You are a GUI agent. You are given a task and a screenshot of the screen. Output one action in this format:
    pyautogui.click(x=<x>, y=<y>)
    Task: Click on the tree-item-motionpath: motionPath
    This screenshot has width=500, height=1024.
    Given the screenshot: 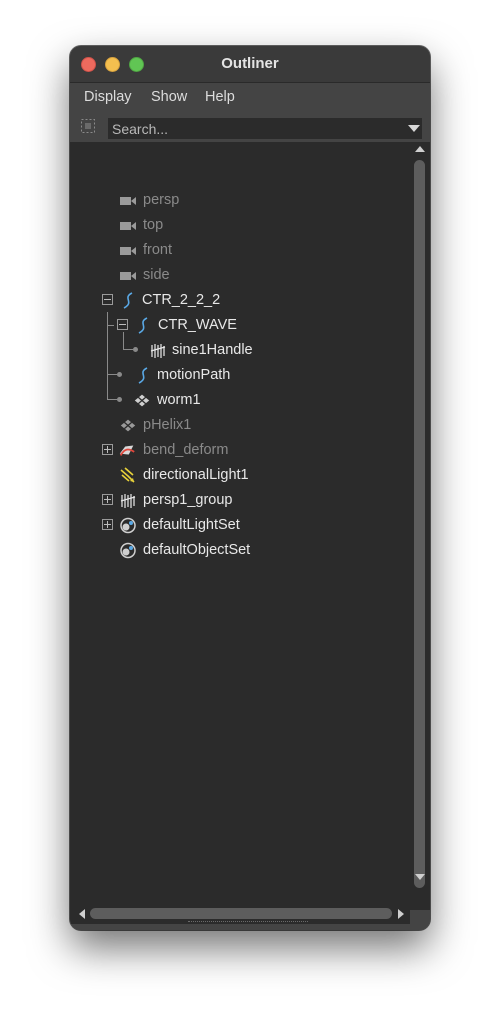 What is the action you would take?
    pyautogui.click(x=240, y=375)
    